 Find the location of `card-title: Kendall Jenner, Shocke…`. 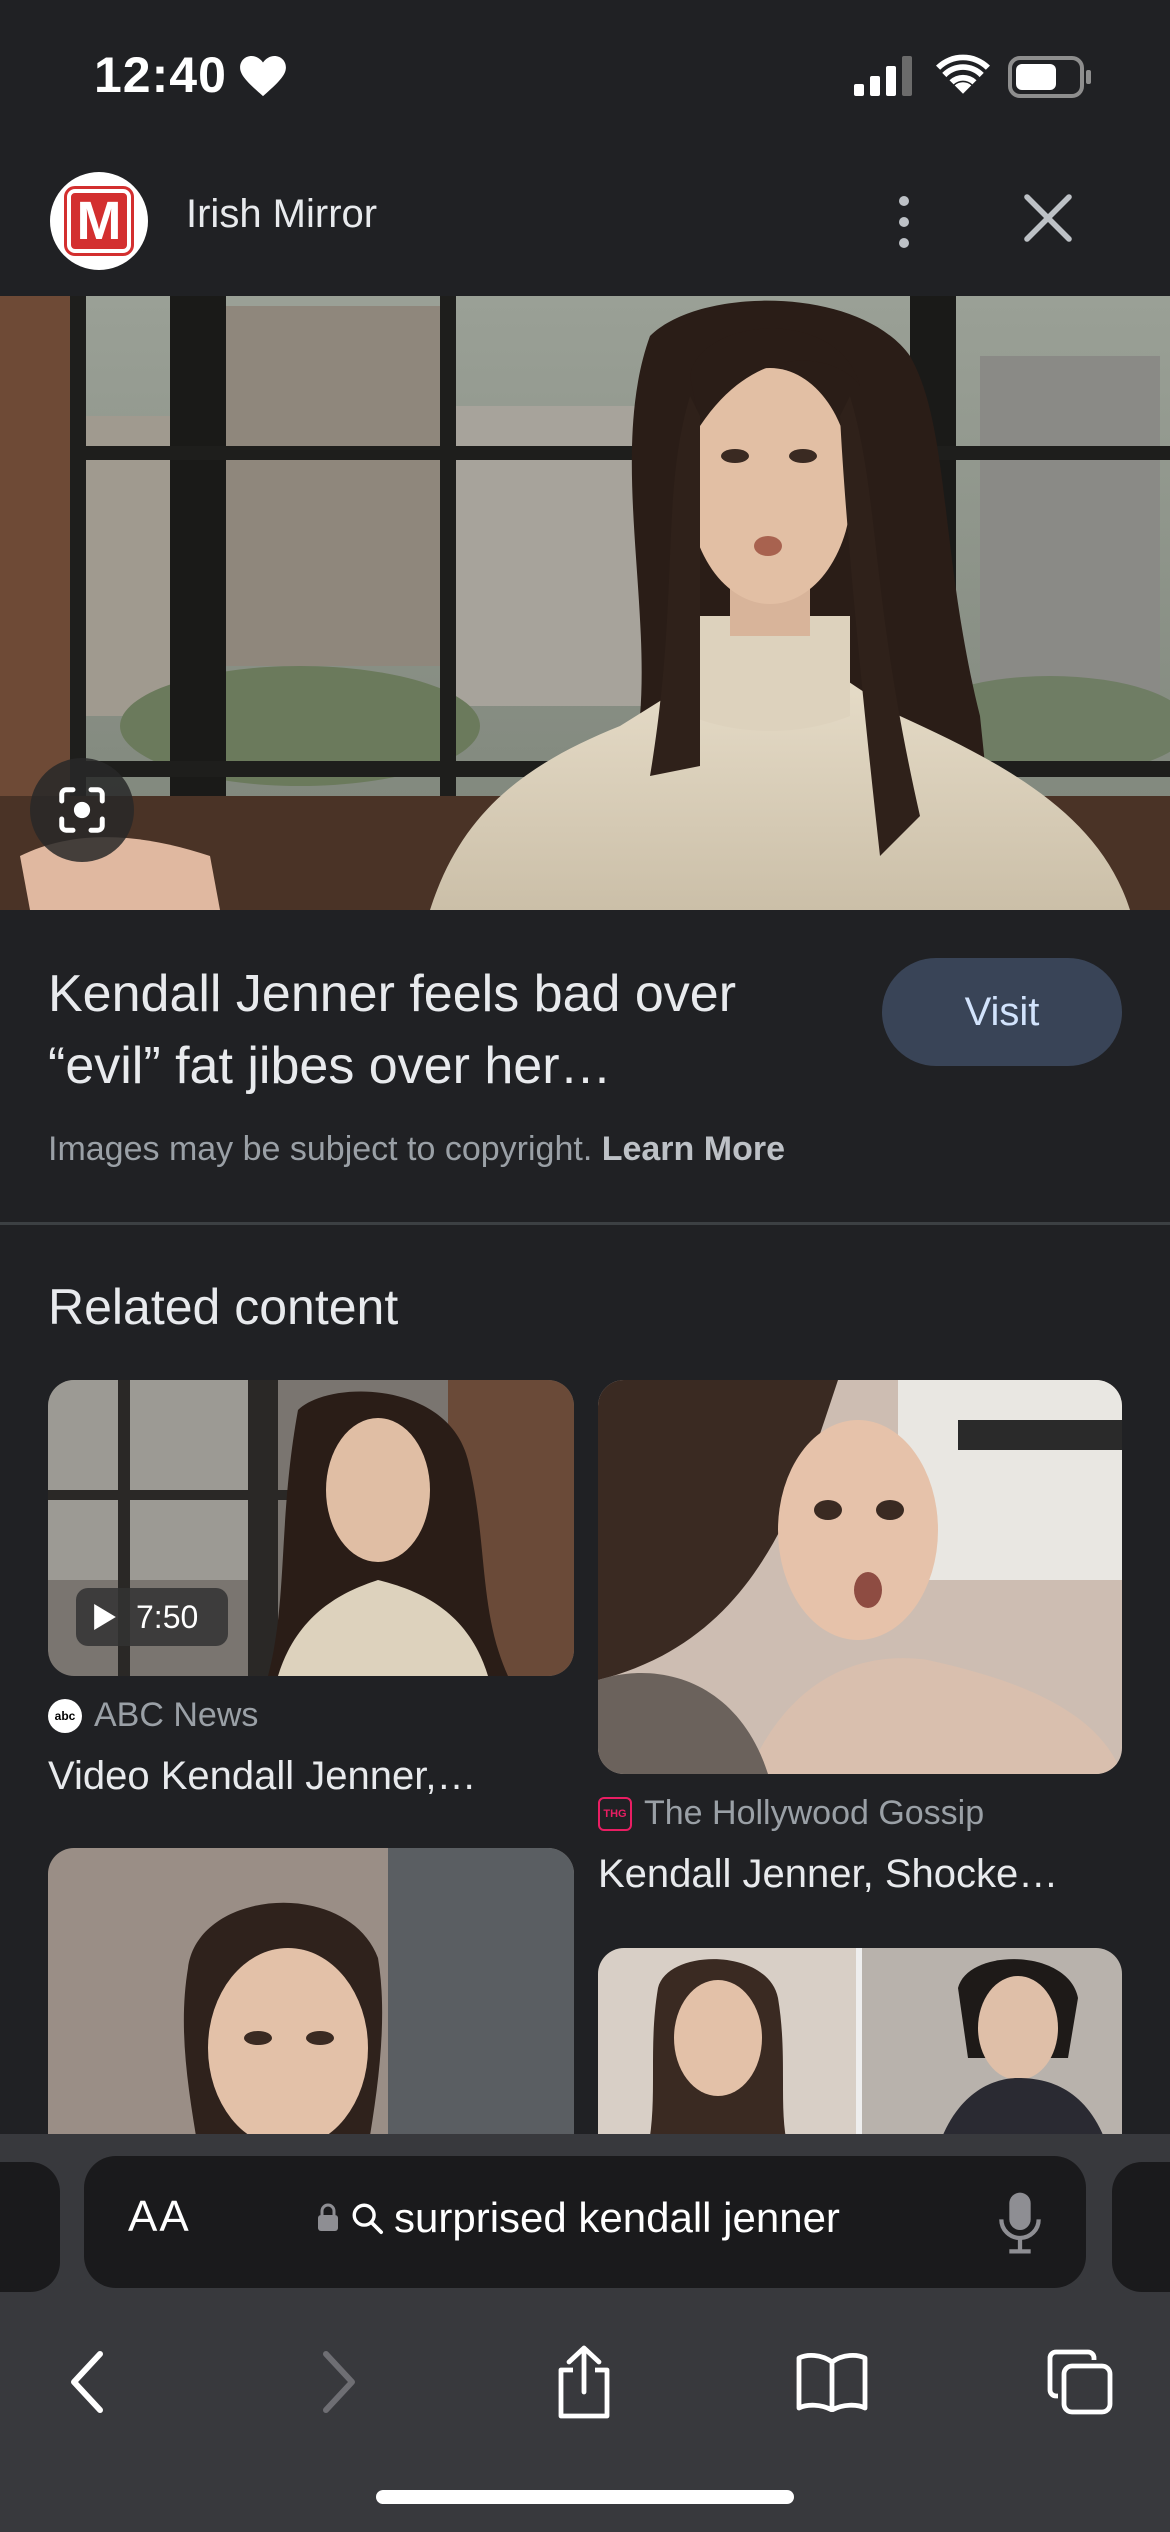

card-title: Kendall Jenner, Shocke… is located at coordinates (828, 1874).